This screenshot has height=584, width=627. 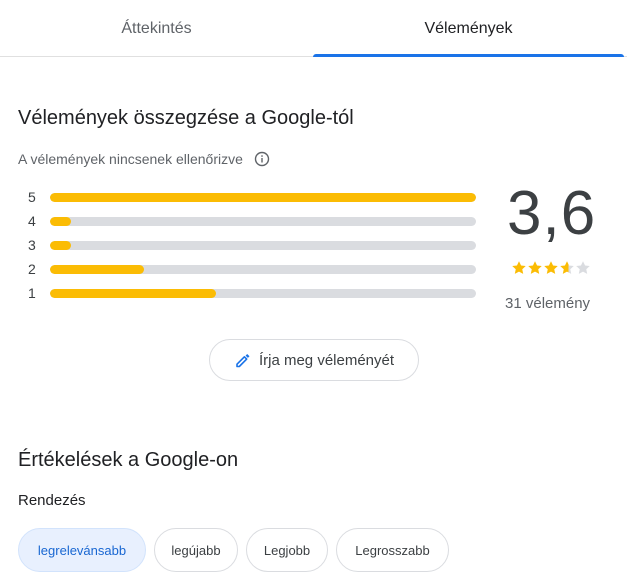 I want to click on write-review-label: Írja meg véleményét, so click(x=326, y=360).